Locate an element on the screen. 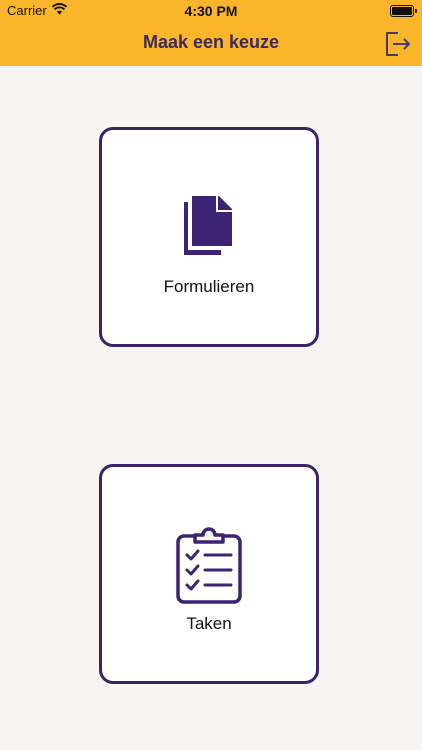 Image resolution: width=422 pixels, height=750 pixels. tasks-label: Taken is located at coordinates (209, 623).